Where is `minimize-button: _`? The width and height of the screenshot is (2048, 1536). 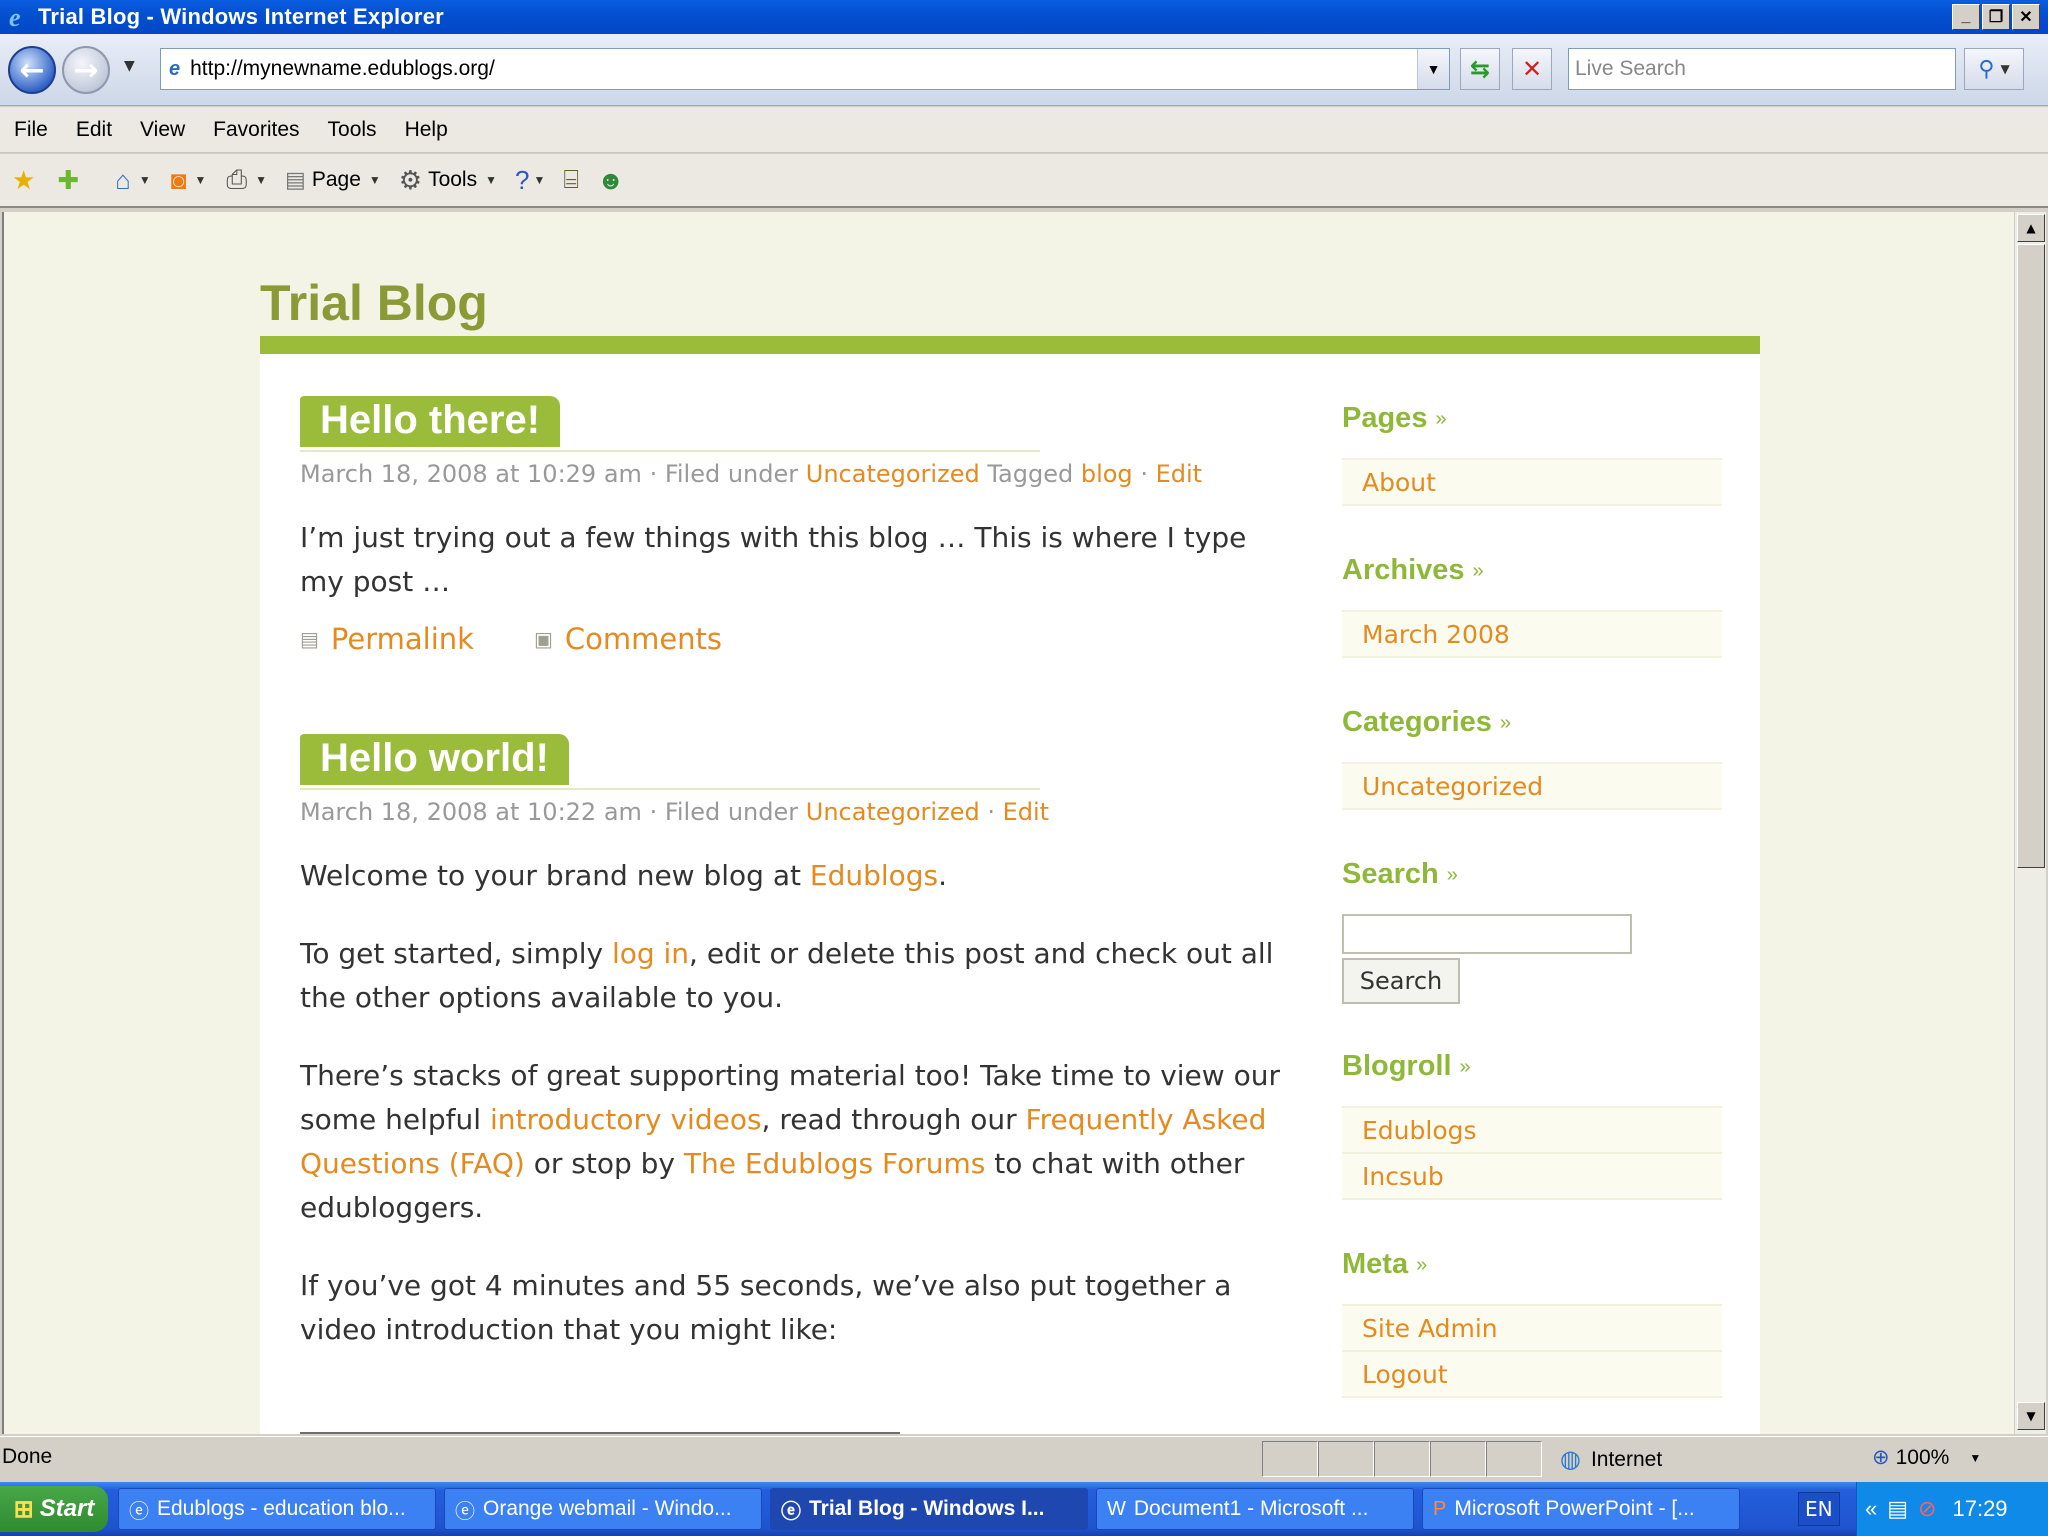 minimize-button: _ is located at coordinates (1966, 17).